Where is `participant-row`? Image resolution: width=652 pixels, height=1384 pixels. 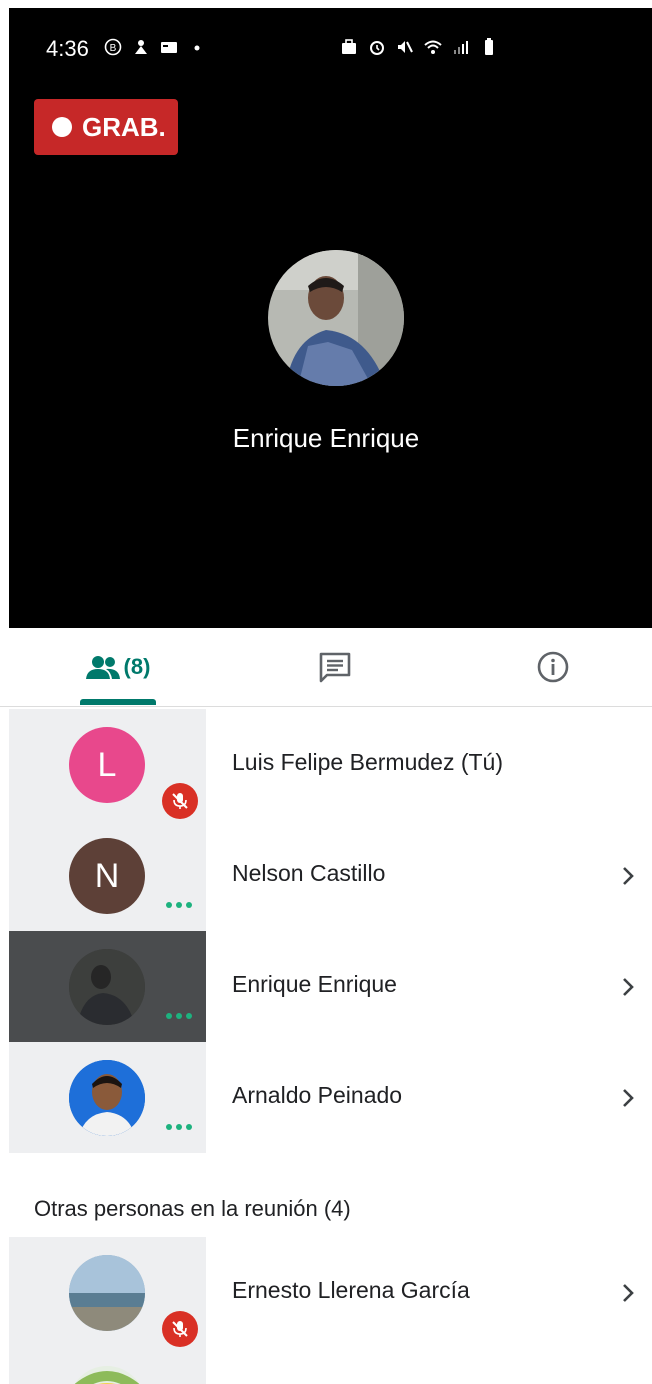 participant-row is located at coordinates (326, 1366).